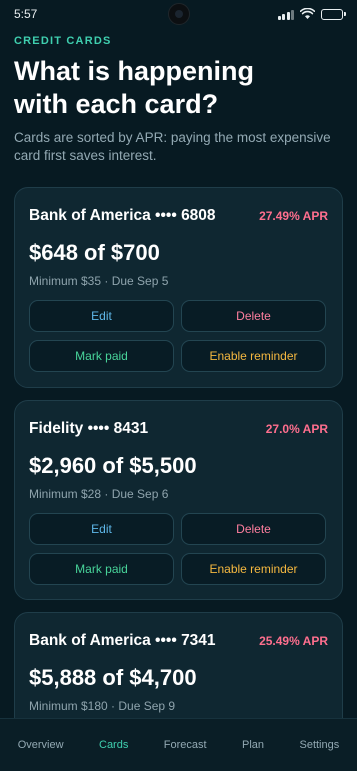 The image size is (357, 771). I want to click on card-meta: Minimum $35 · Due Sep 5, so click(99, 281).